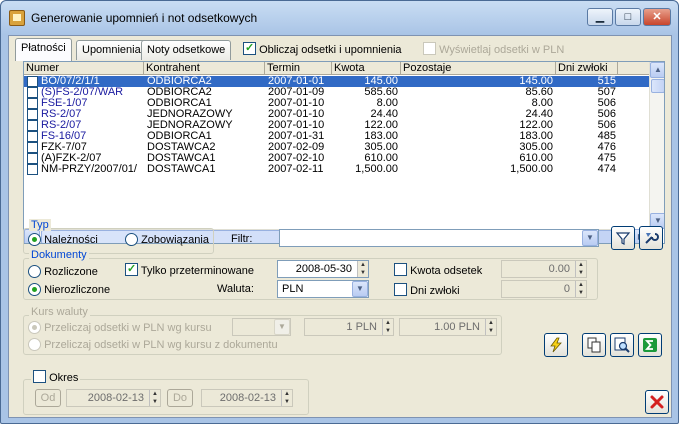  What do you see at coordinates (657, 86) in the screenshot?
I see `vertical-scroll-thumb` at bounding box center [657, 86].